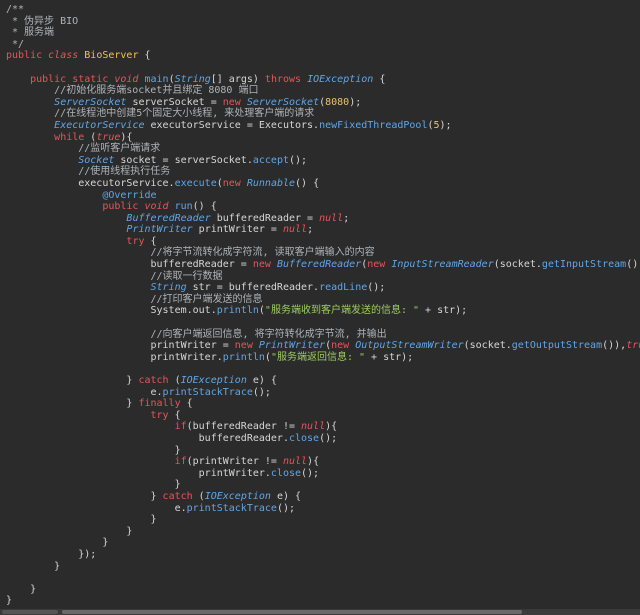 The image size is (640, 615). What do you see at coordinates (114, 276) in the screenshot?
I see `code-token: //读取一行数据` at bounding box center [114, 276].